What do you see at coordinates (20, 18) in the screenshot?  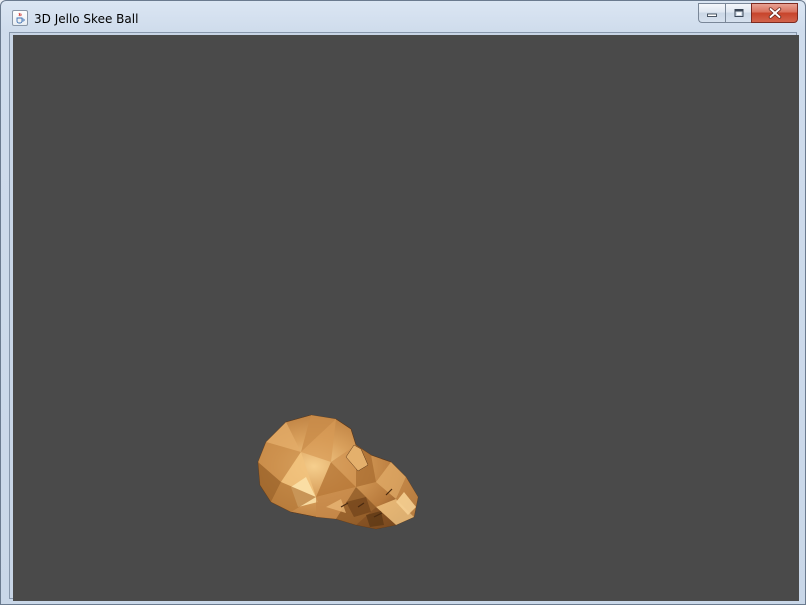 I see `java-cup-icon` at bounding box center [20, 18].